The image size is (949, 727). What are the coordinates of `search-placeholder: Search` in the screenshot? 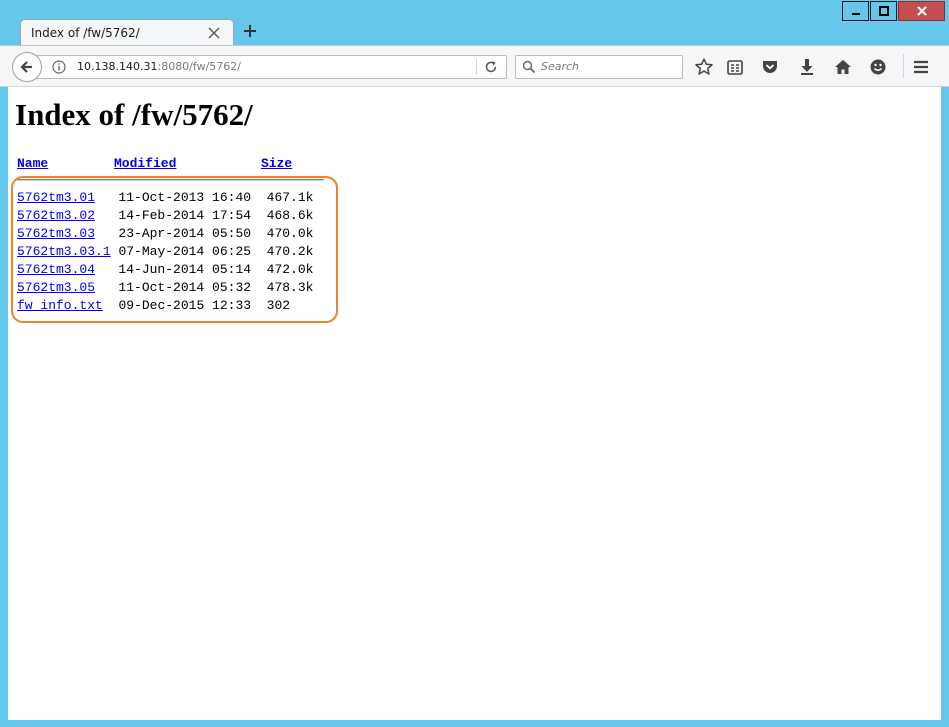 It's located at (560, 66).